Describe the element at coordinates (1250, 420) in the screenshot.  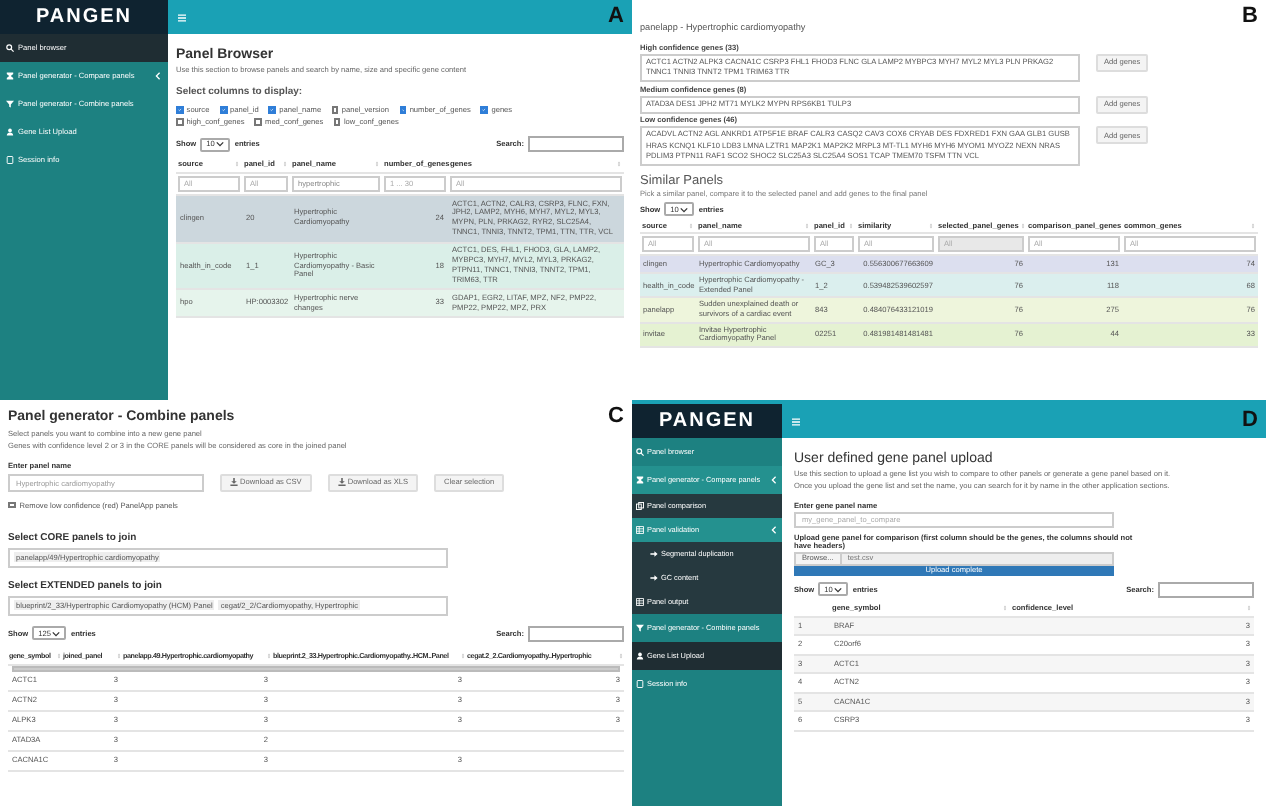
I see `panel-label: D` at that location.